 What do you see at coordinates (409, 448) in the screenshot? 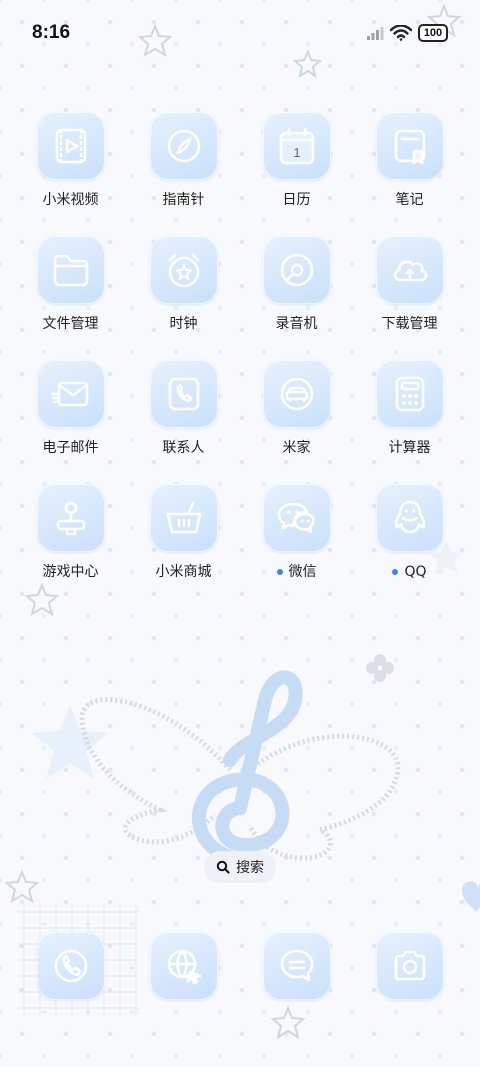
I see `app-label: 计算器` at bounding box center [409, 448].